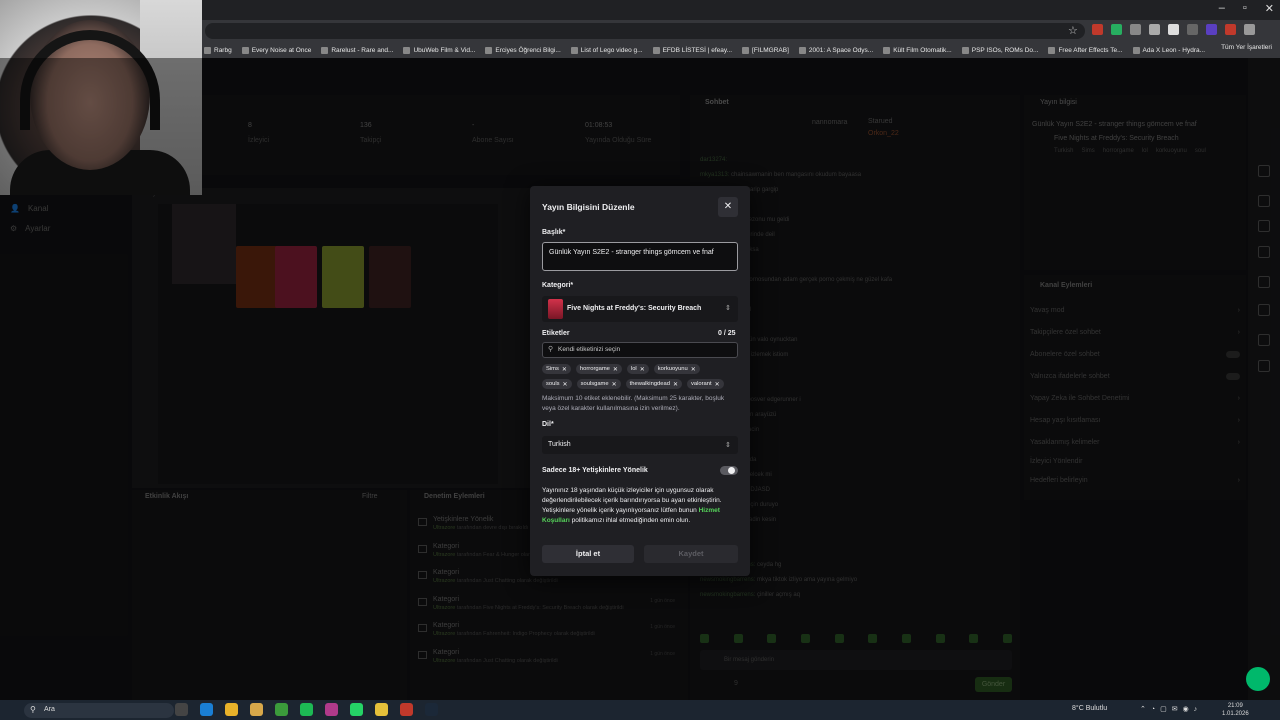 The image size is (1280, 720). I want to click on edge-icon, so click(206, 709).